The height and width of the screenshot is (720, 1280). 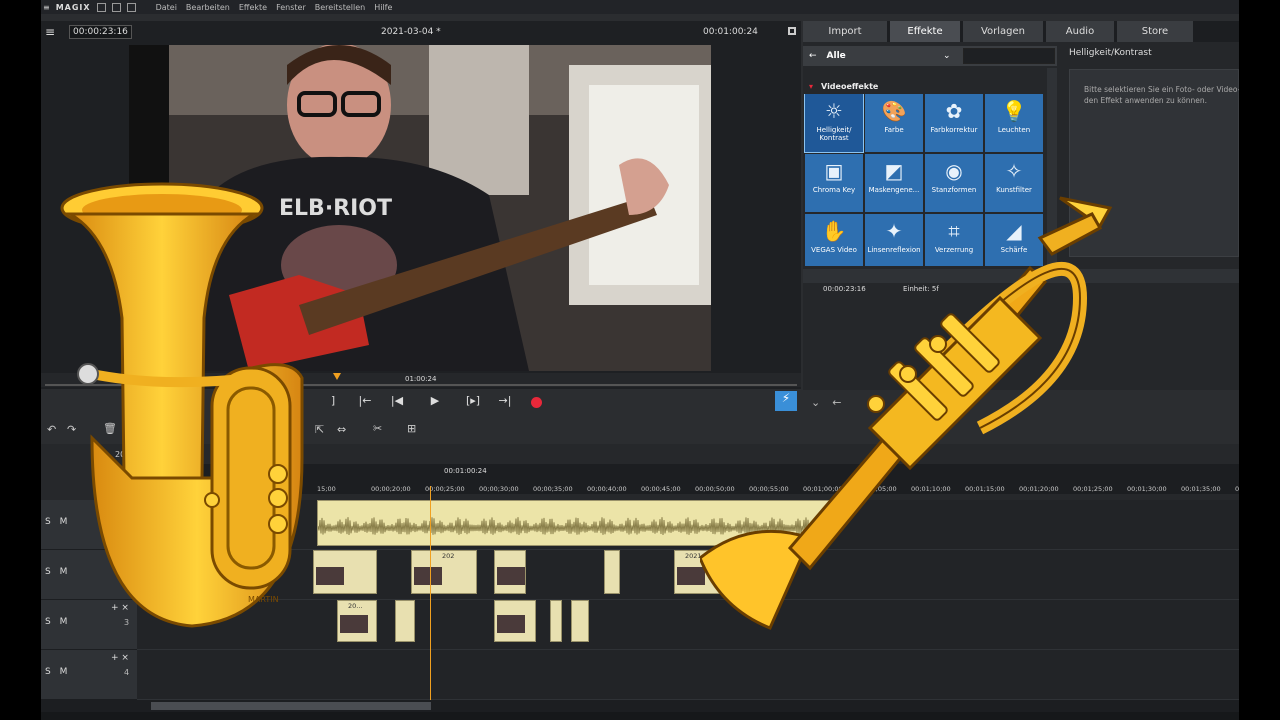 I want to click on go-to-start-icon: |←, so click(x=365, y=402).